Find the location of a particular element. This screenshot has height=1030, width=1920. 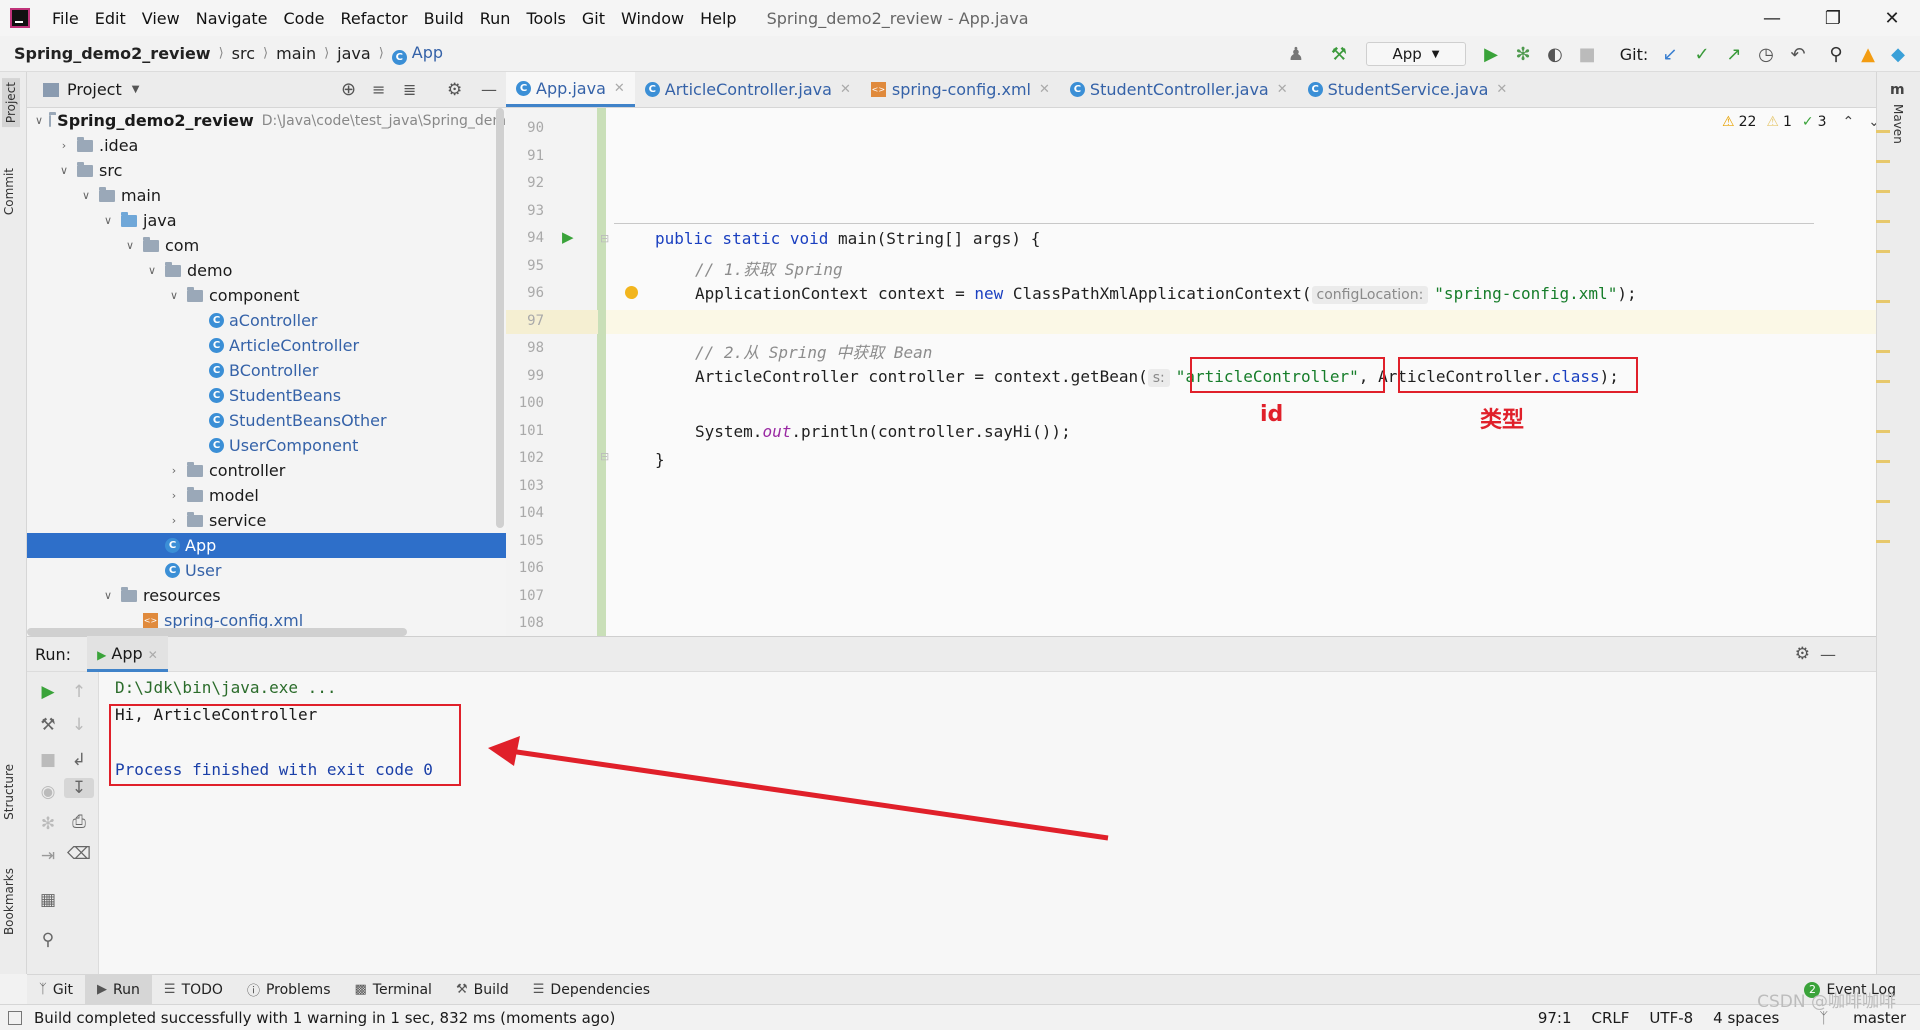

layout-icon: ▦ is located at coordinates (48, 900).